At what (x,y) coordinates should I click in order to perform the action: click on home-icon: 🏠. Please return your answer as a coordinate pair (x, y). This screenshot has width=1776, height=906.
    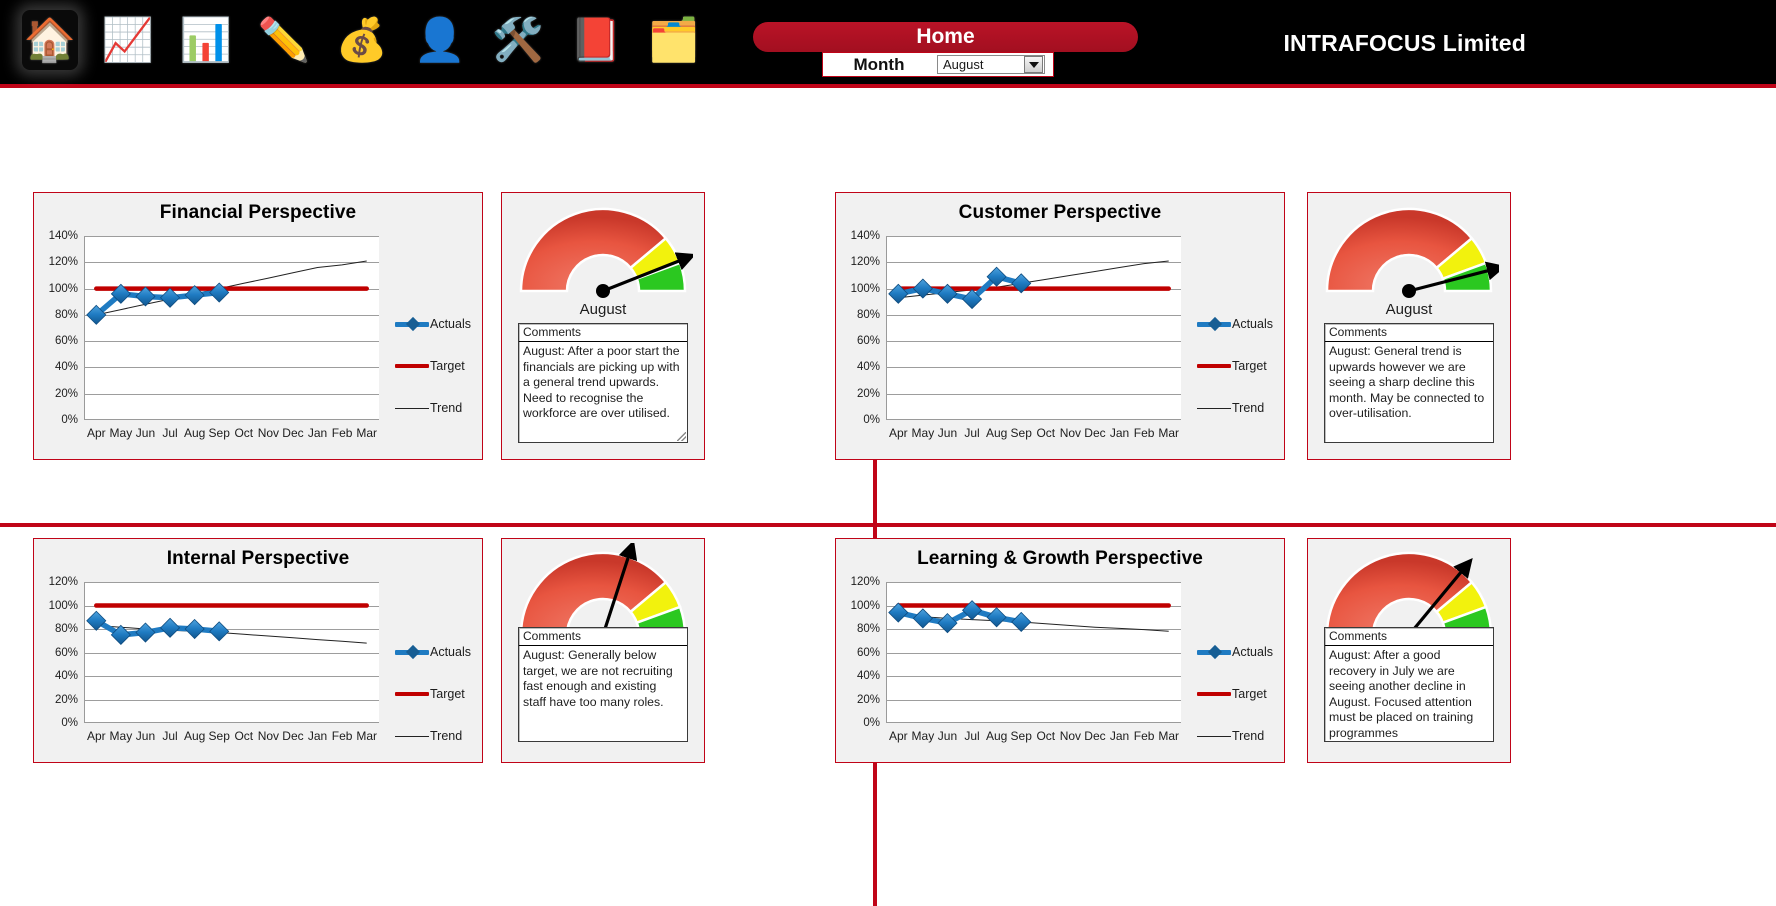
    Looking at the image, I should click on (50, 40).